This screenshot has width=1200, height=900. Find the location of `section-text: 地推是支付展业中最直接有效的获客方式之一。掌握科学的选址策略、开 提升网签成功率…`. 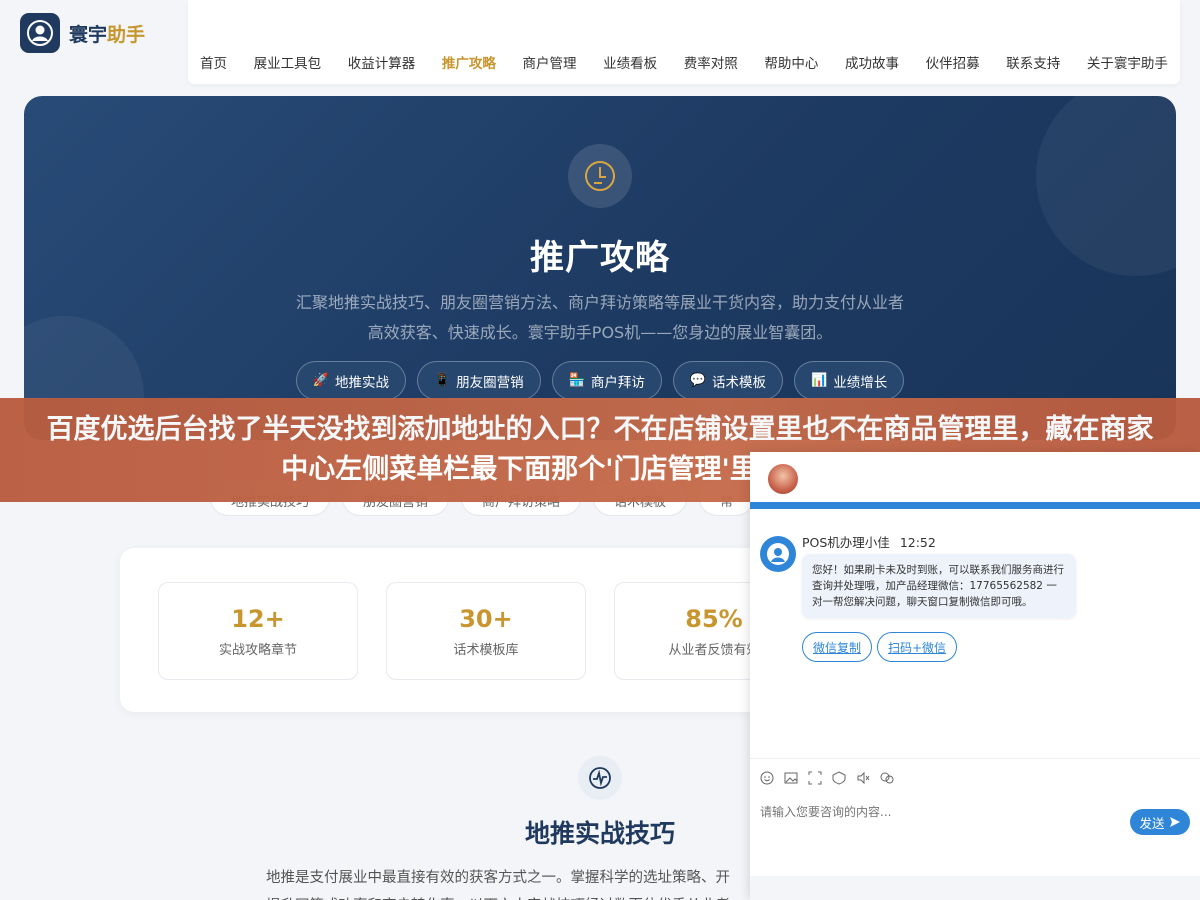

section-text: 地推是支付展业中最直接有效的获客方式之一。掌握科学的选址策略、开 提升网签成功率… is located at coordinates (498, 885).